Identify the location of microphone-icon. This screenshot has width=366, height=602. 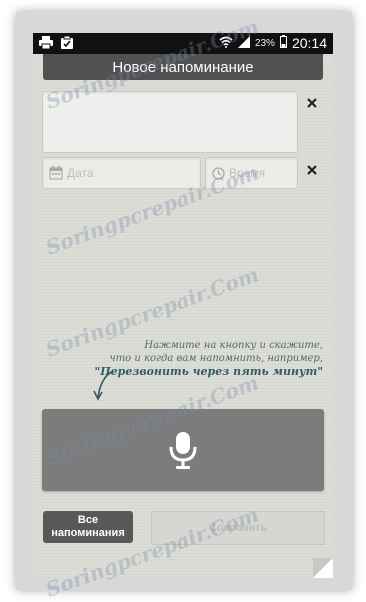
(183, 450).